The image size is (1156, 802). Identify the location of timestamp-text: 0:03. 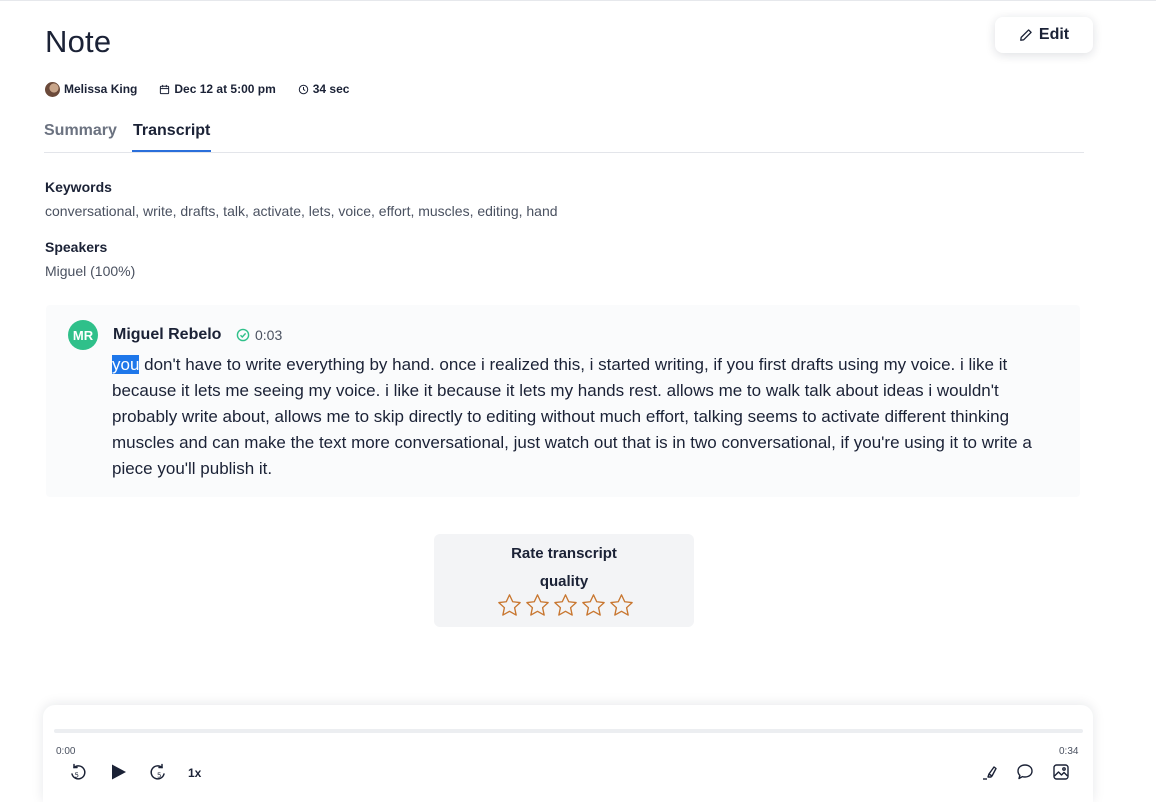
(269, 335).